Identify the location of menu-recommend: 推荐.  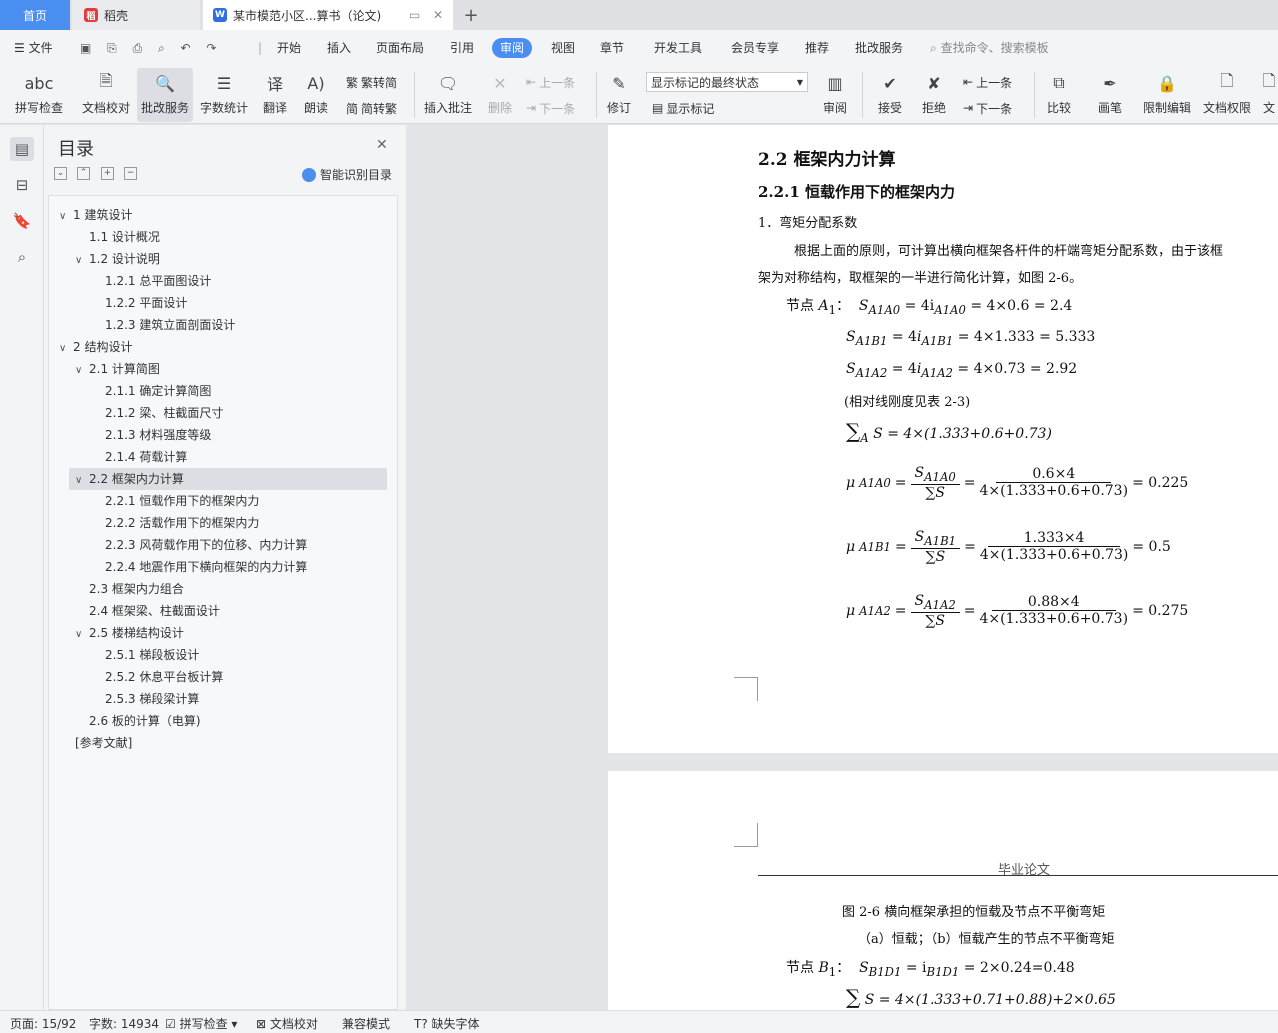
(817, 48).